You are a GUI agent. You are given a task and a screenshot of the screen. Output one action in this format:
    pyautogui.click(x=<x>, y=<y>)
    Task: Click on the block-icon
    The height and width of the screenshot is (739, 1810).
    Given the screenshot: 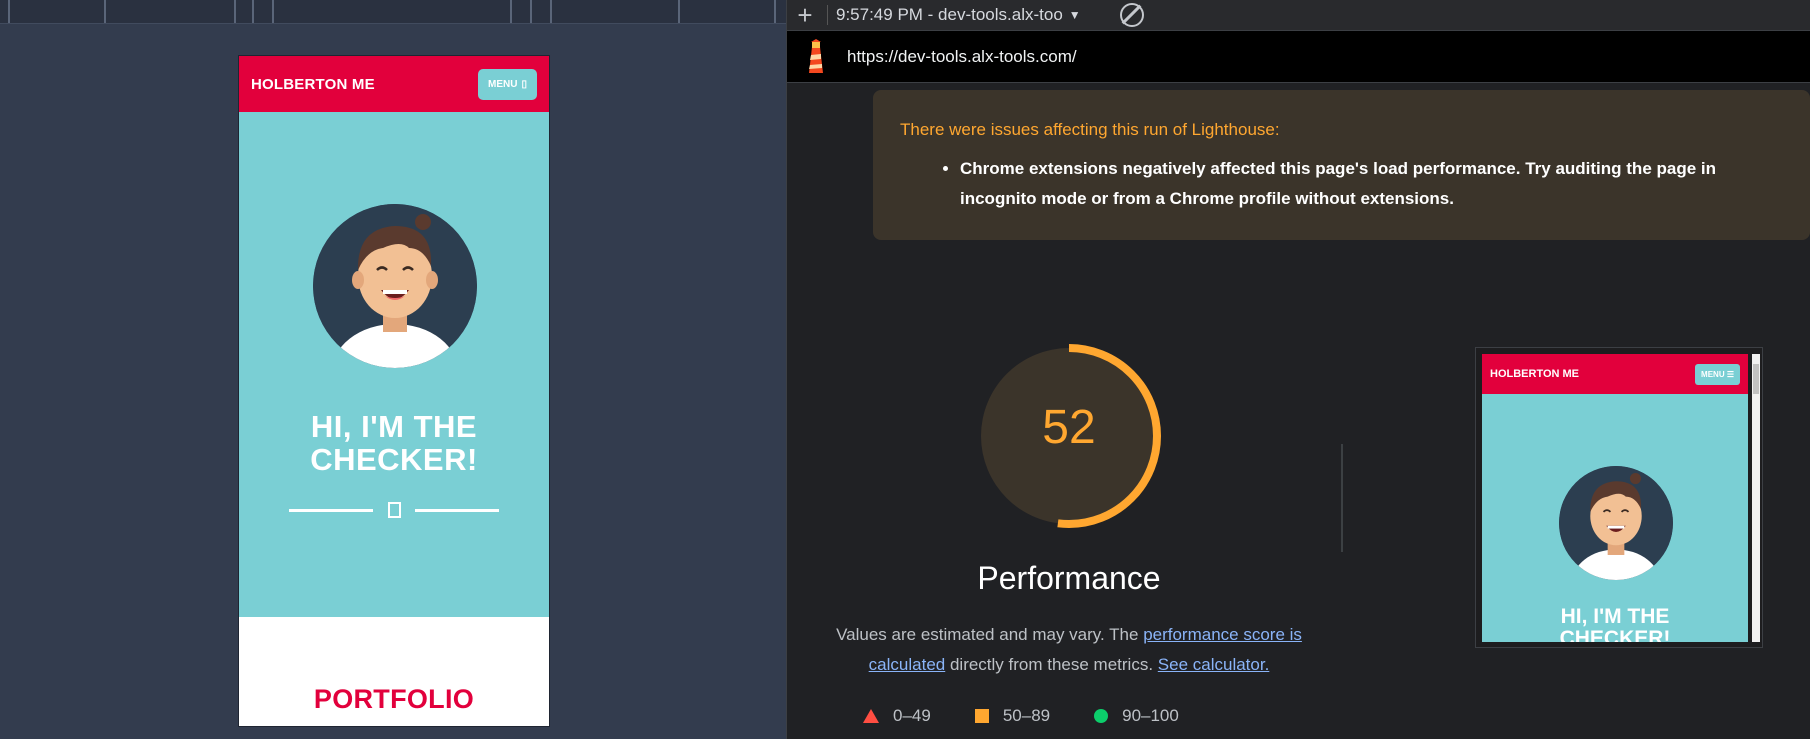 What is the action you would take?
    pyautogui.click(x=1132, y=15)
    